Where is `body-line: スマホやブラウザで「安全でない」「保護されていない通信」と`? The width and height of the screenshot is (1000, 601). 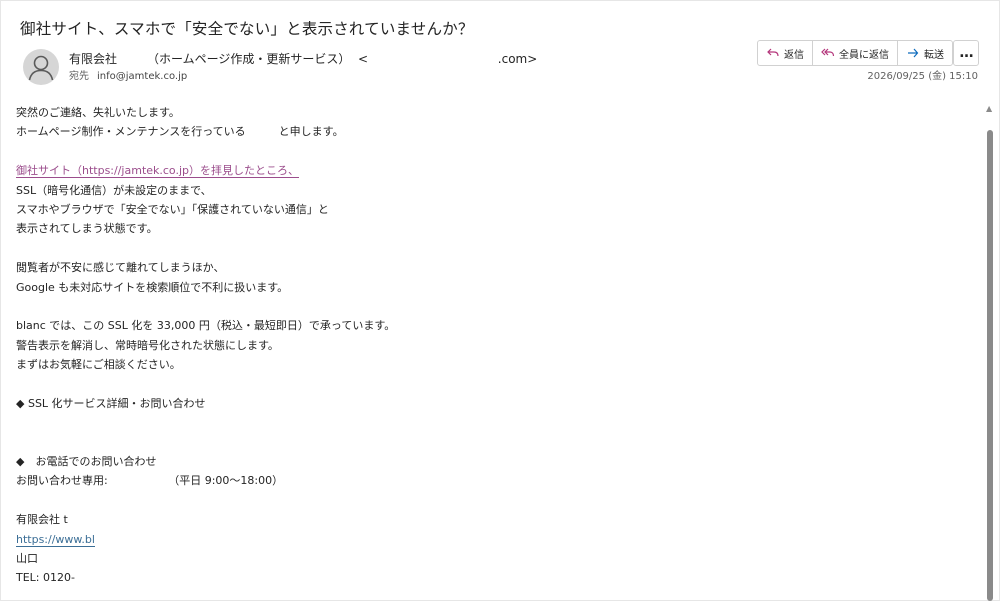 body-line: スマホやブラウザで「安全でない」「保護されていない通信」と is located at coordinates (172, 209).